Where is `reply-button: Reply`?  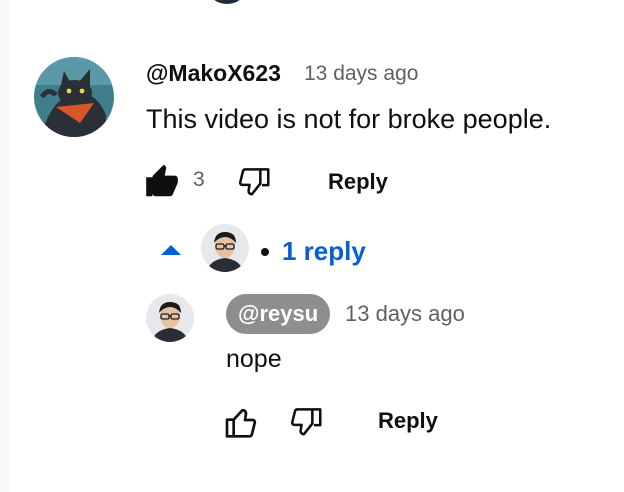 reply-button: Reply is located at coordinates (358, 182).